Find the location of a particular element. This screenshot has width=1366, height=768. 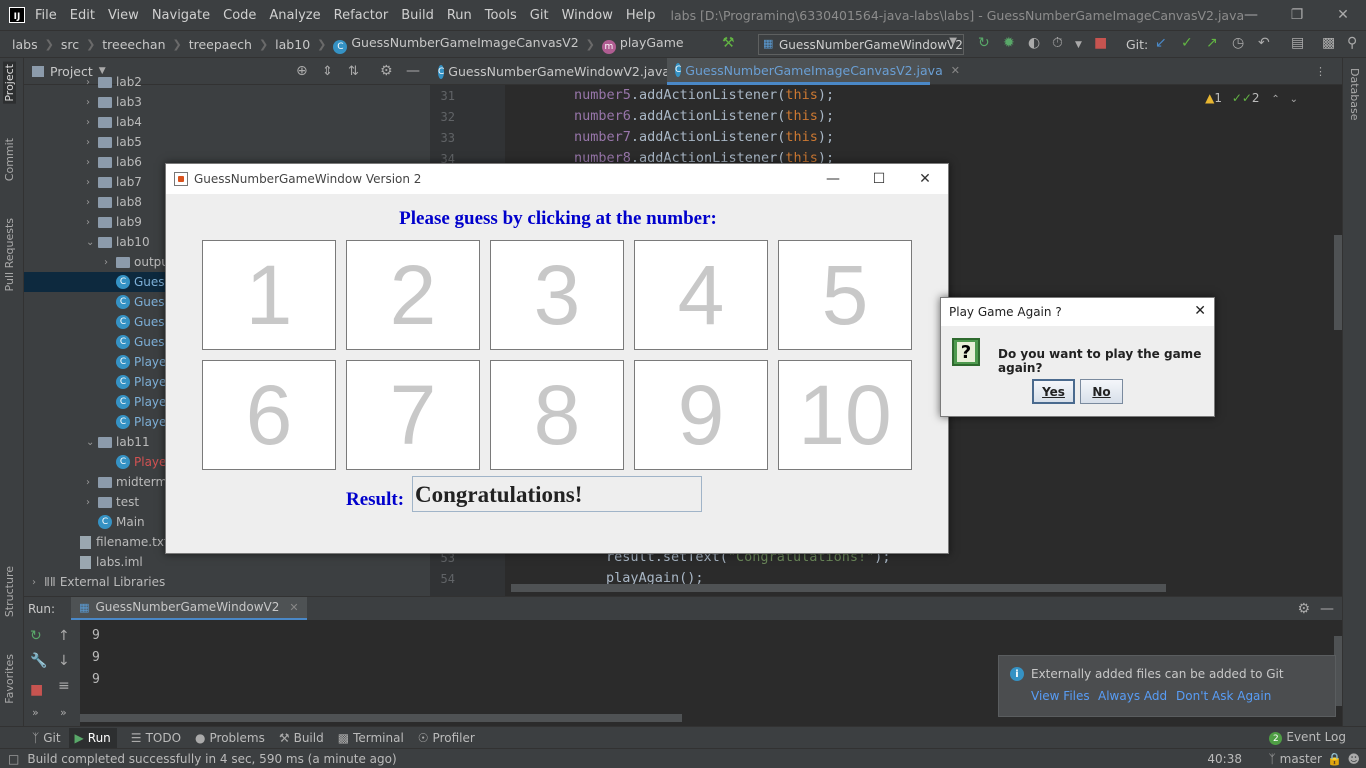

tool-tab-terminal: ▩ Terminal is located at coordinates (371, 738).